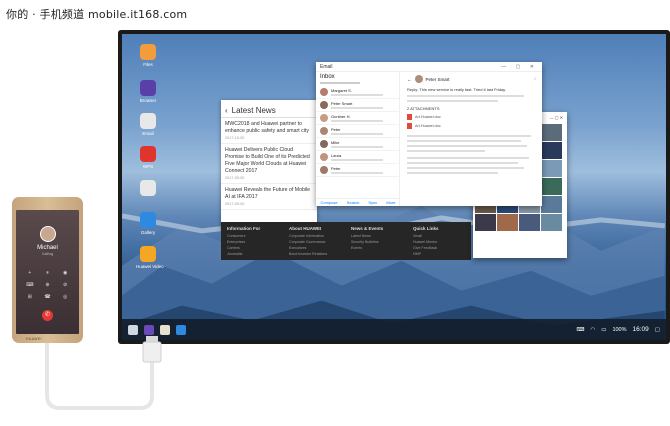 This screenshot has height=426, width=670. I want to click on desktop-icon-label: Email, so click(148, 133).